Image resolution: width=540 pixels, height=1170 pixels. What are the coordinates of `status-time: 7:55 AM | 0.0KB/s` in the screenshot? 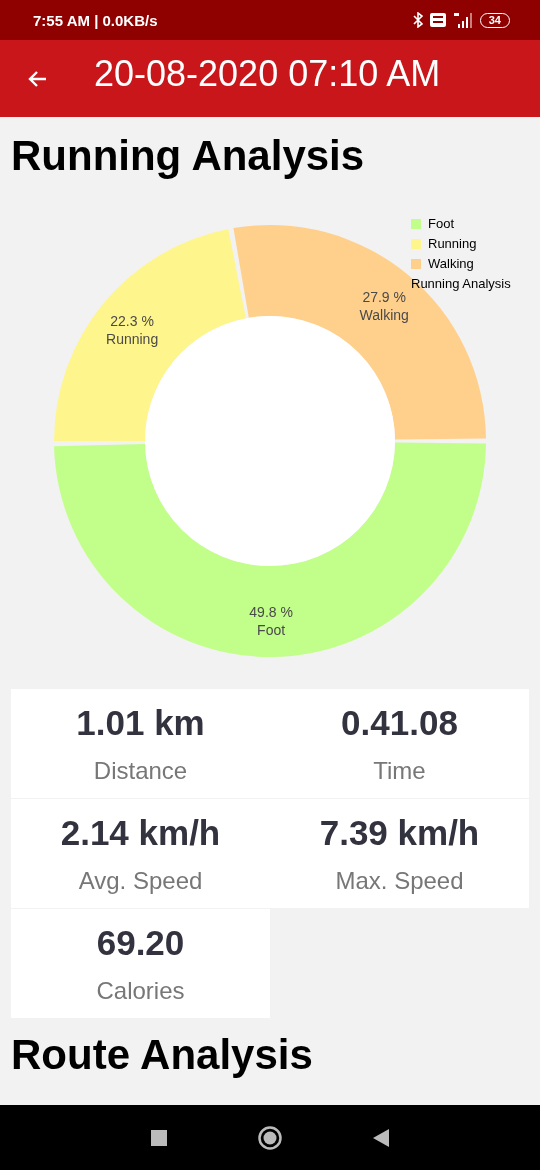 It's located at (95, 20).